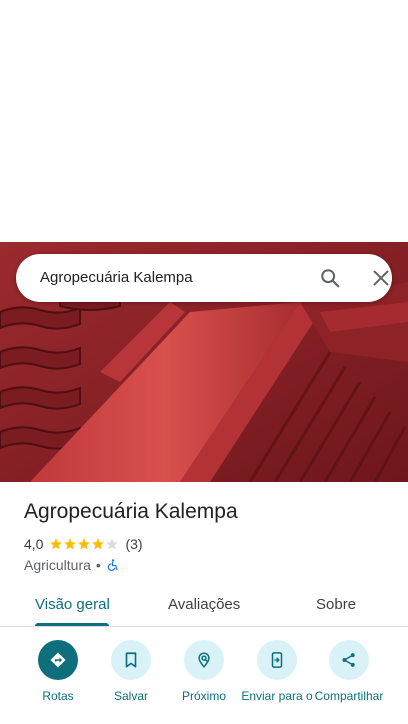 The image size is (408, 724). I want to click on tab-overview: Visão geral, so click(72, 604).